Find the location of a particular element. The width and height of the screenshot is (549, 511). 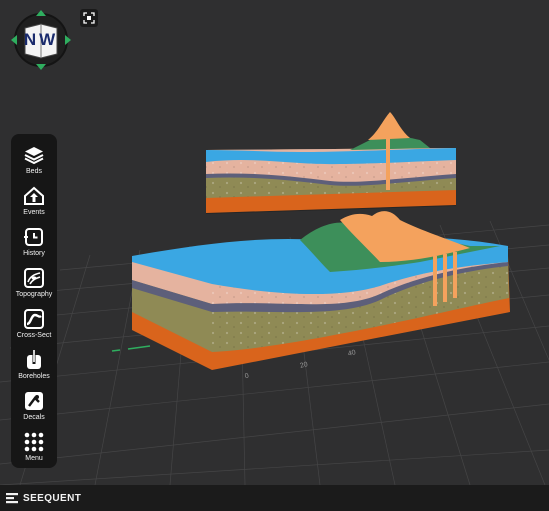

topography-icon is located at coordinates (34, 278).